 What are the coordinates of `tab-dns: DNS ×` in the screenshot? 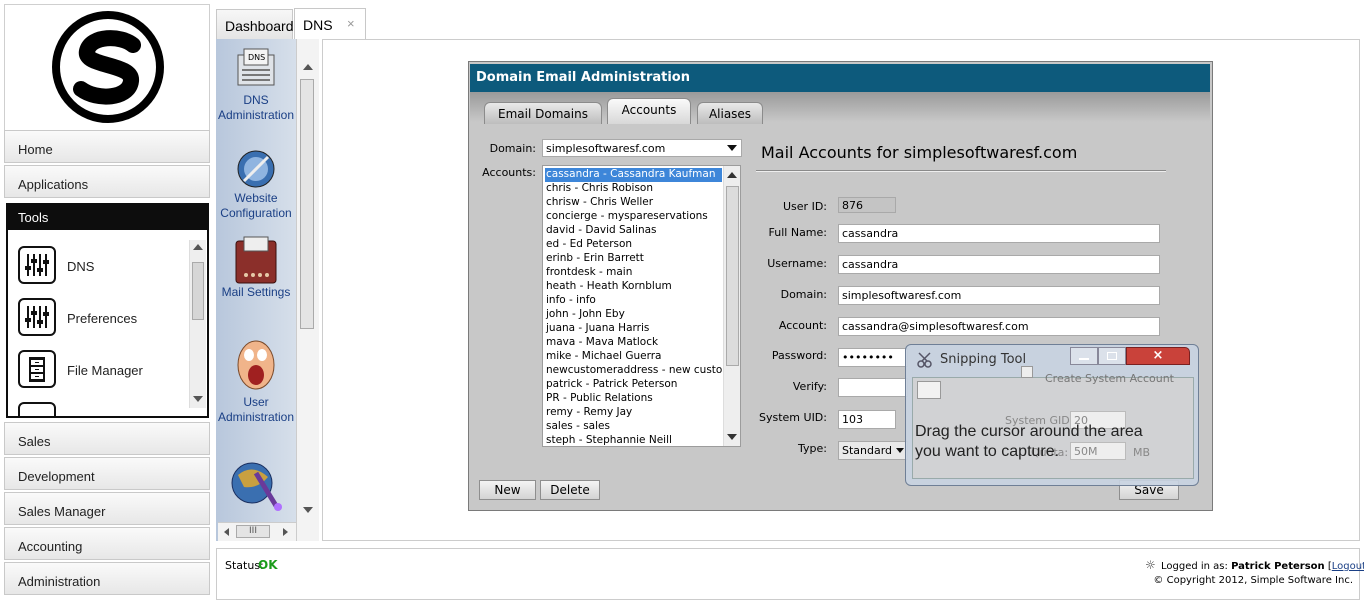 It's located at (330, 24).